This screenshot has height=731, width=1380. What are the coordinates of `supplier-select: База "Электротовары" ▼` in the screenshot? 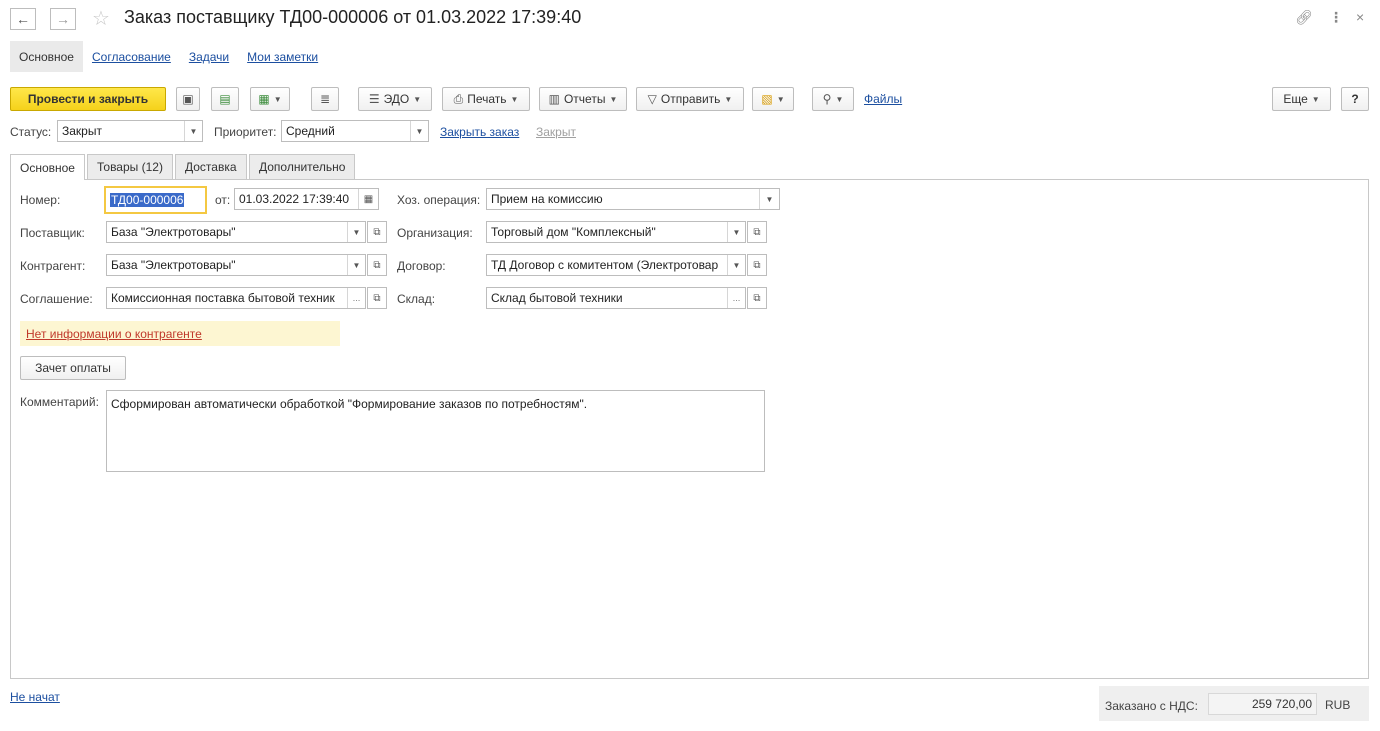 It's located at (236, 232).